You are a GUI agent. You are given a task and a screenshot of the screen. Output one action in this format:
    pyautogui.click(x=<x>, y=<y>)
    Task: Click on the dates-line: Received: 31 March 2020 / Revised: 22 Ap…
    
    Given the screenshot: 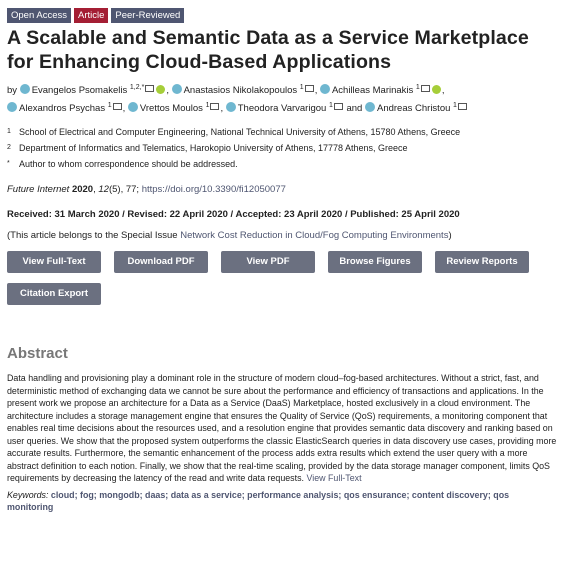 What is the action you would take?
    pyautogui.click(x=233, y=215)
    